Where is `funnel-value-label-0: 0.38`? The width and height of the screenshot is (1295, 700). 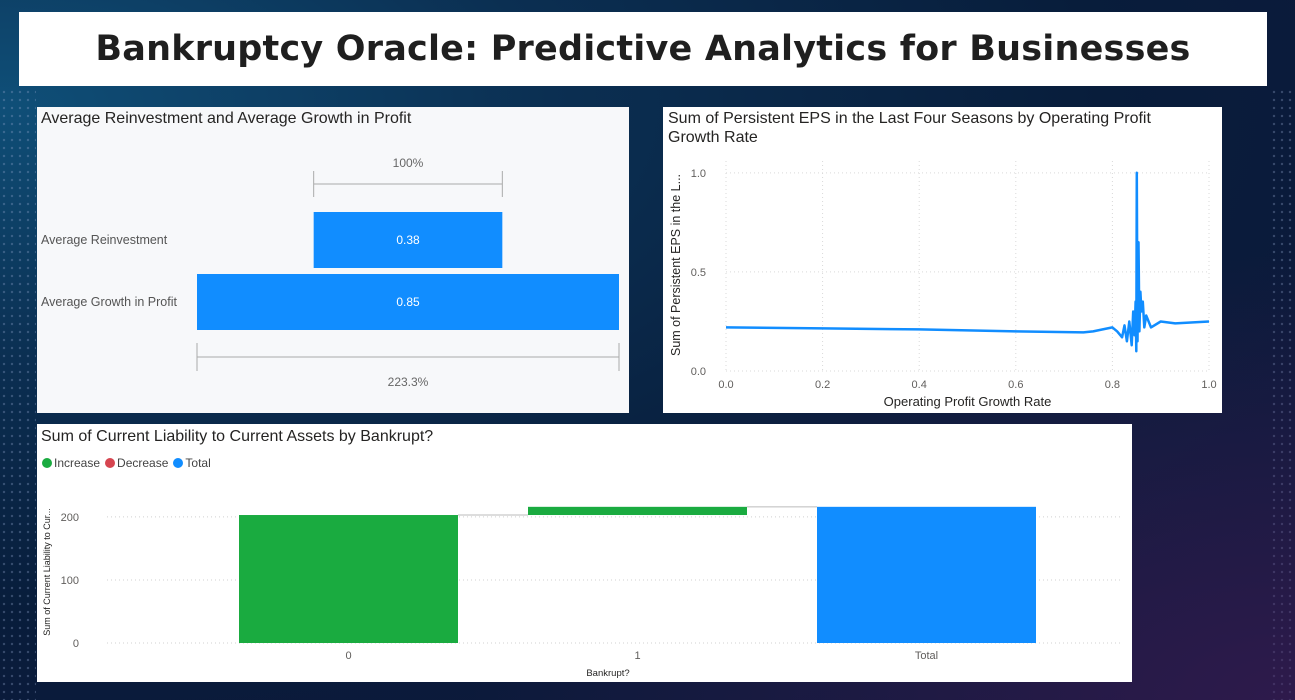 funnel-value-label-0: 0.38 is located at coordinates (408, 240).